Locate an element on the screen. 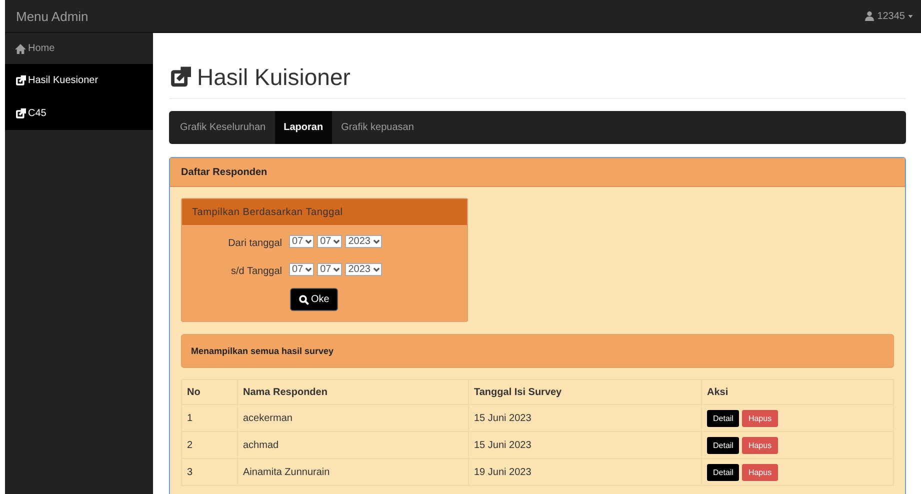 The height and width of the screenshot is (494, 921). user-menu: 12345 is located at coordinates (889, 16).